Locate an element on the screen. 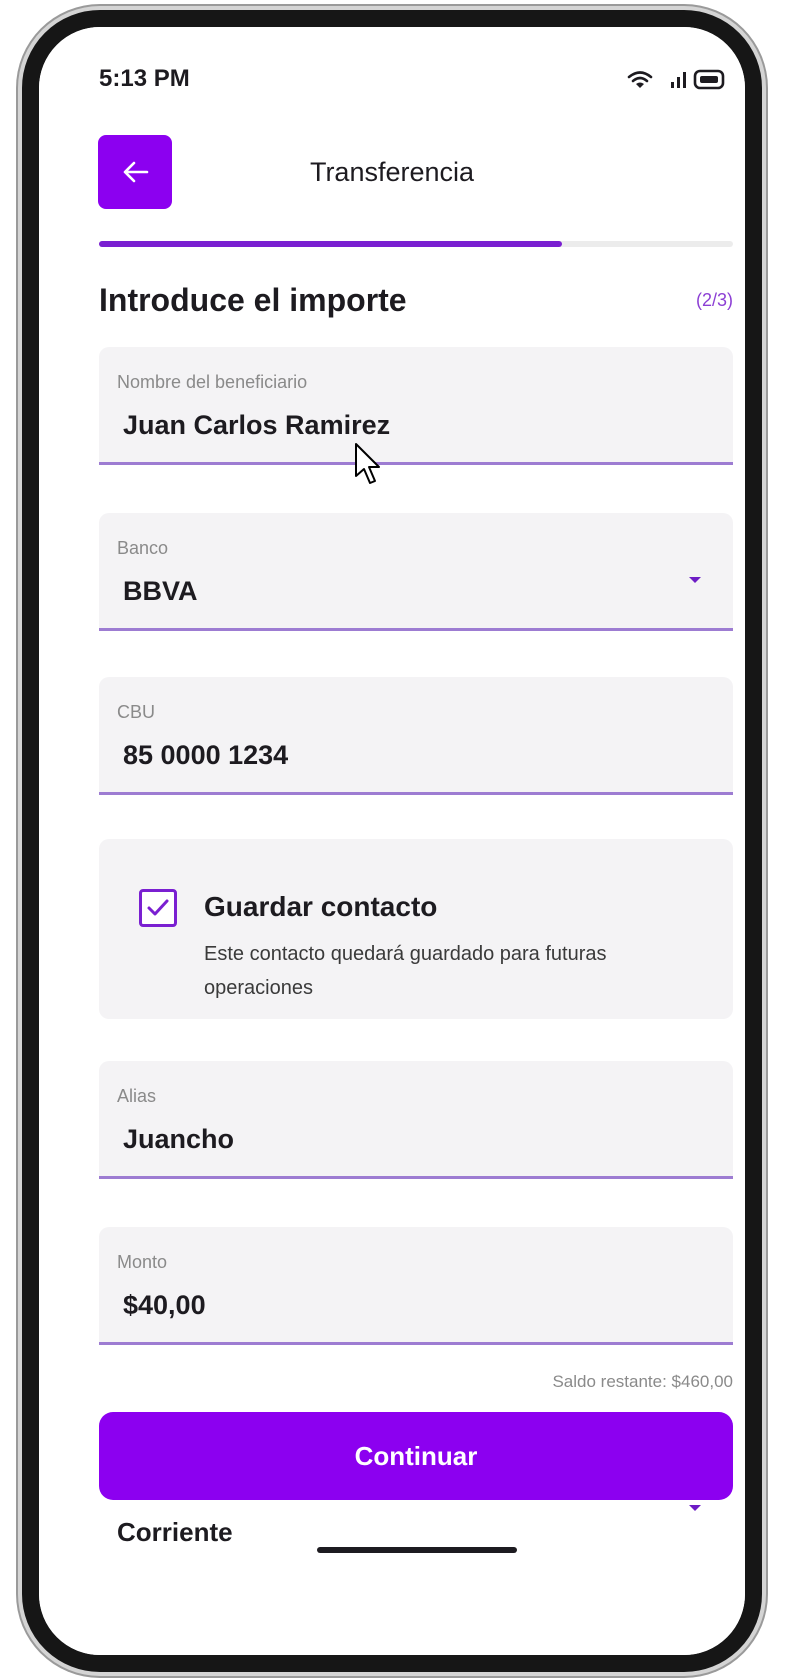  progress-fill is located at coordinates (330, 244).